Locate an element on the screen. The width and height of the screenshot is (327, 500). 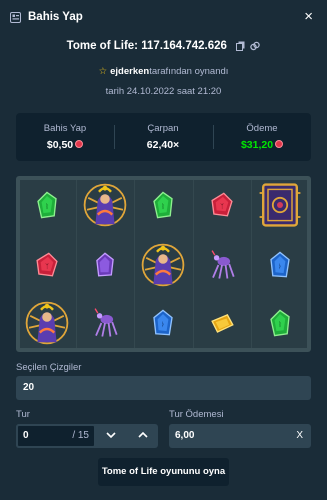
bet-id: 117.164.742.626 is located at coordinates (184, 46).